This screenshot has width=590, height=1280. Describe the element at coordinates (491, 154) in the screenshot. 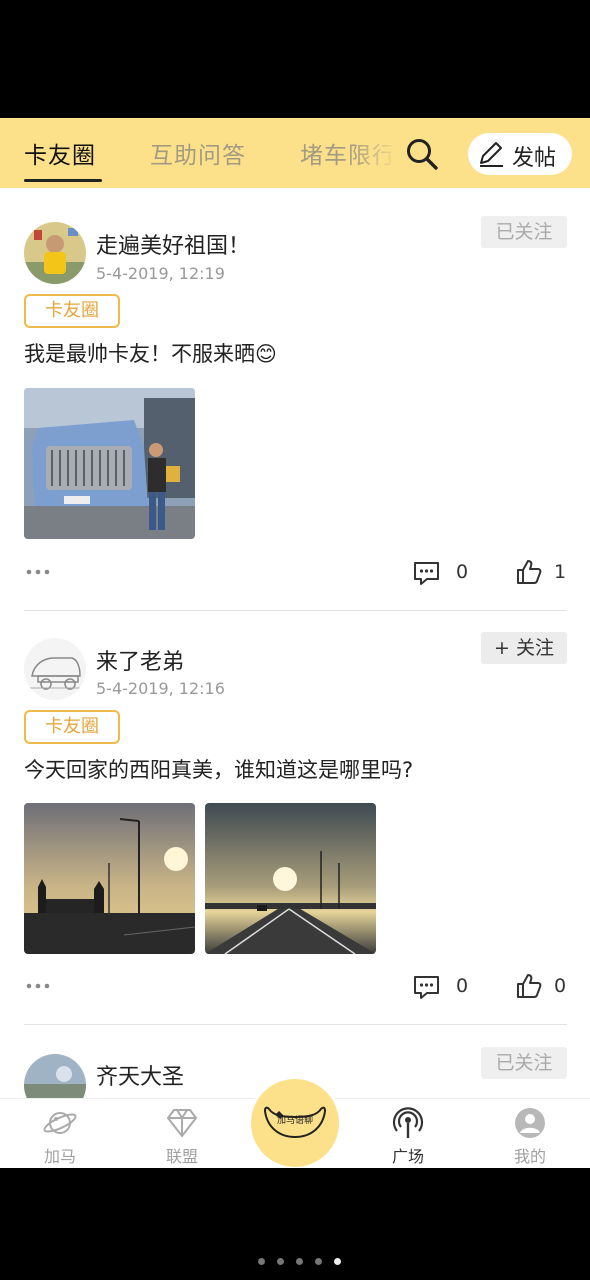

I see `pen-icon` at that location.